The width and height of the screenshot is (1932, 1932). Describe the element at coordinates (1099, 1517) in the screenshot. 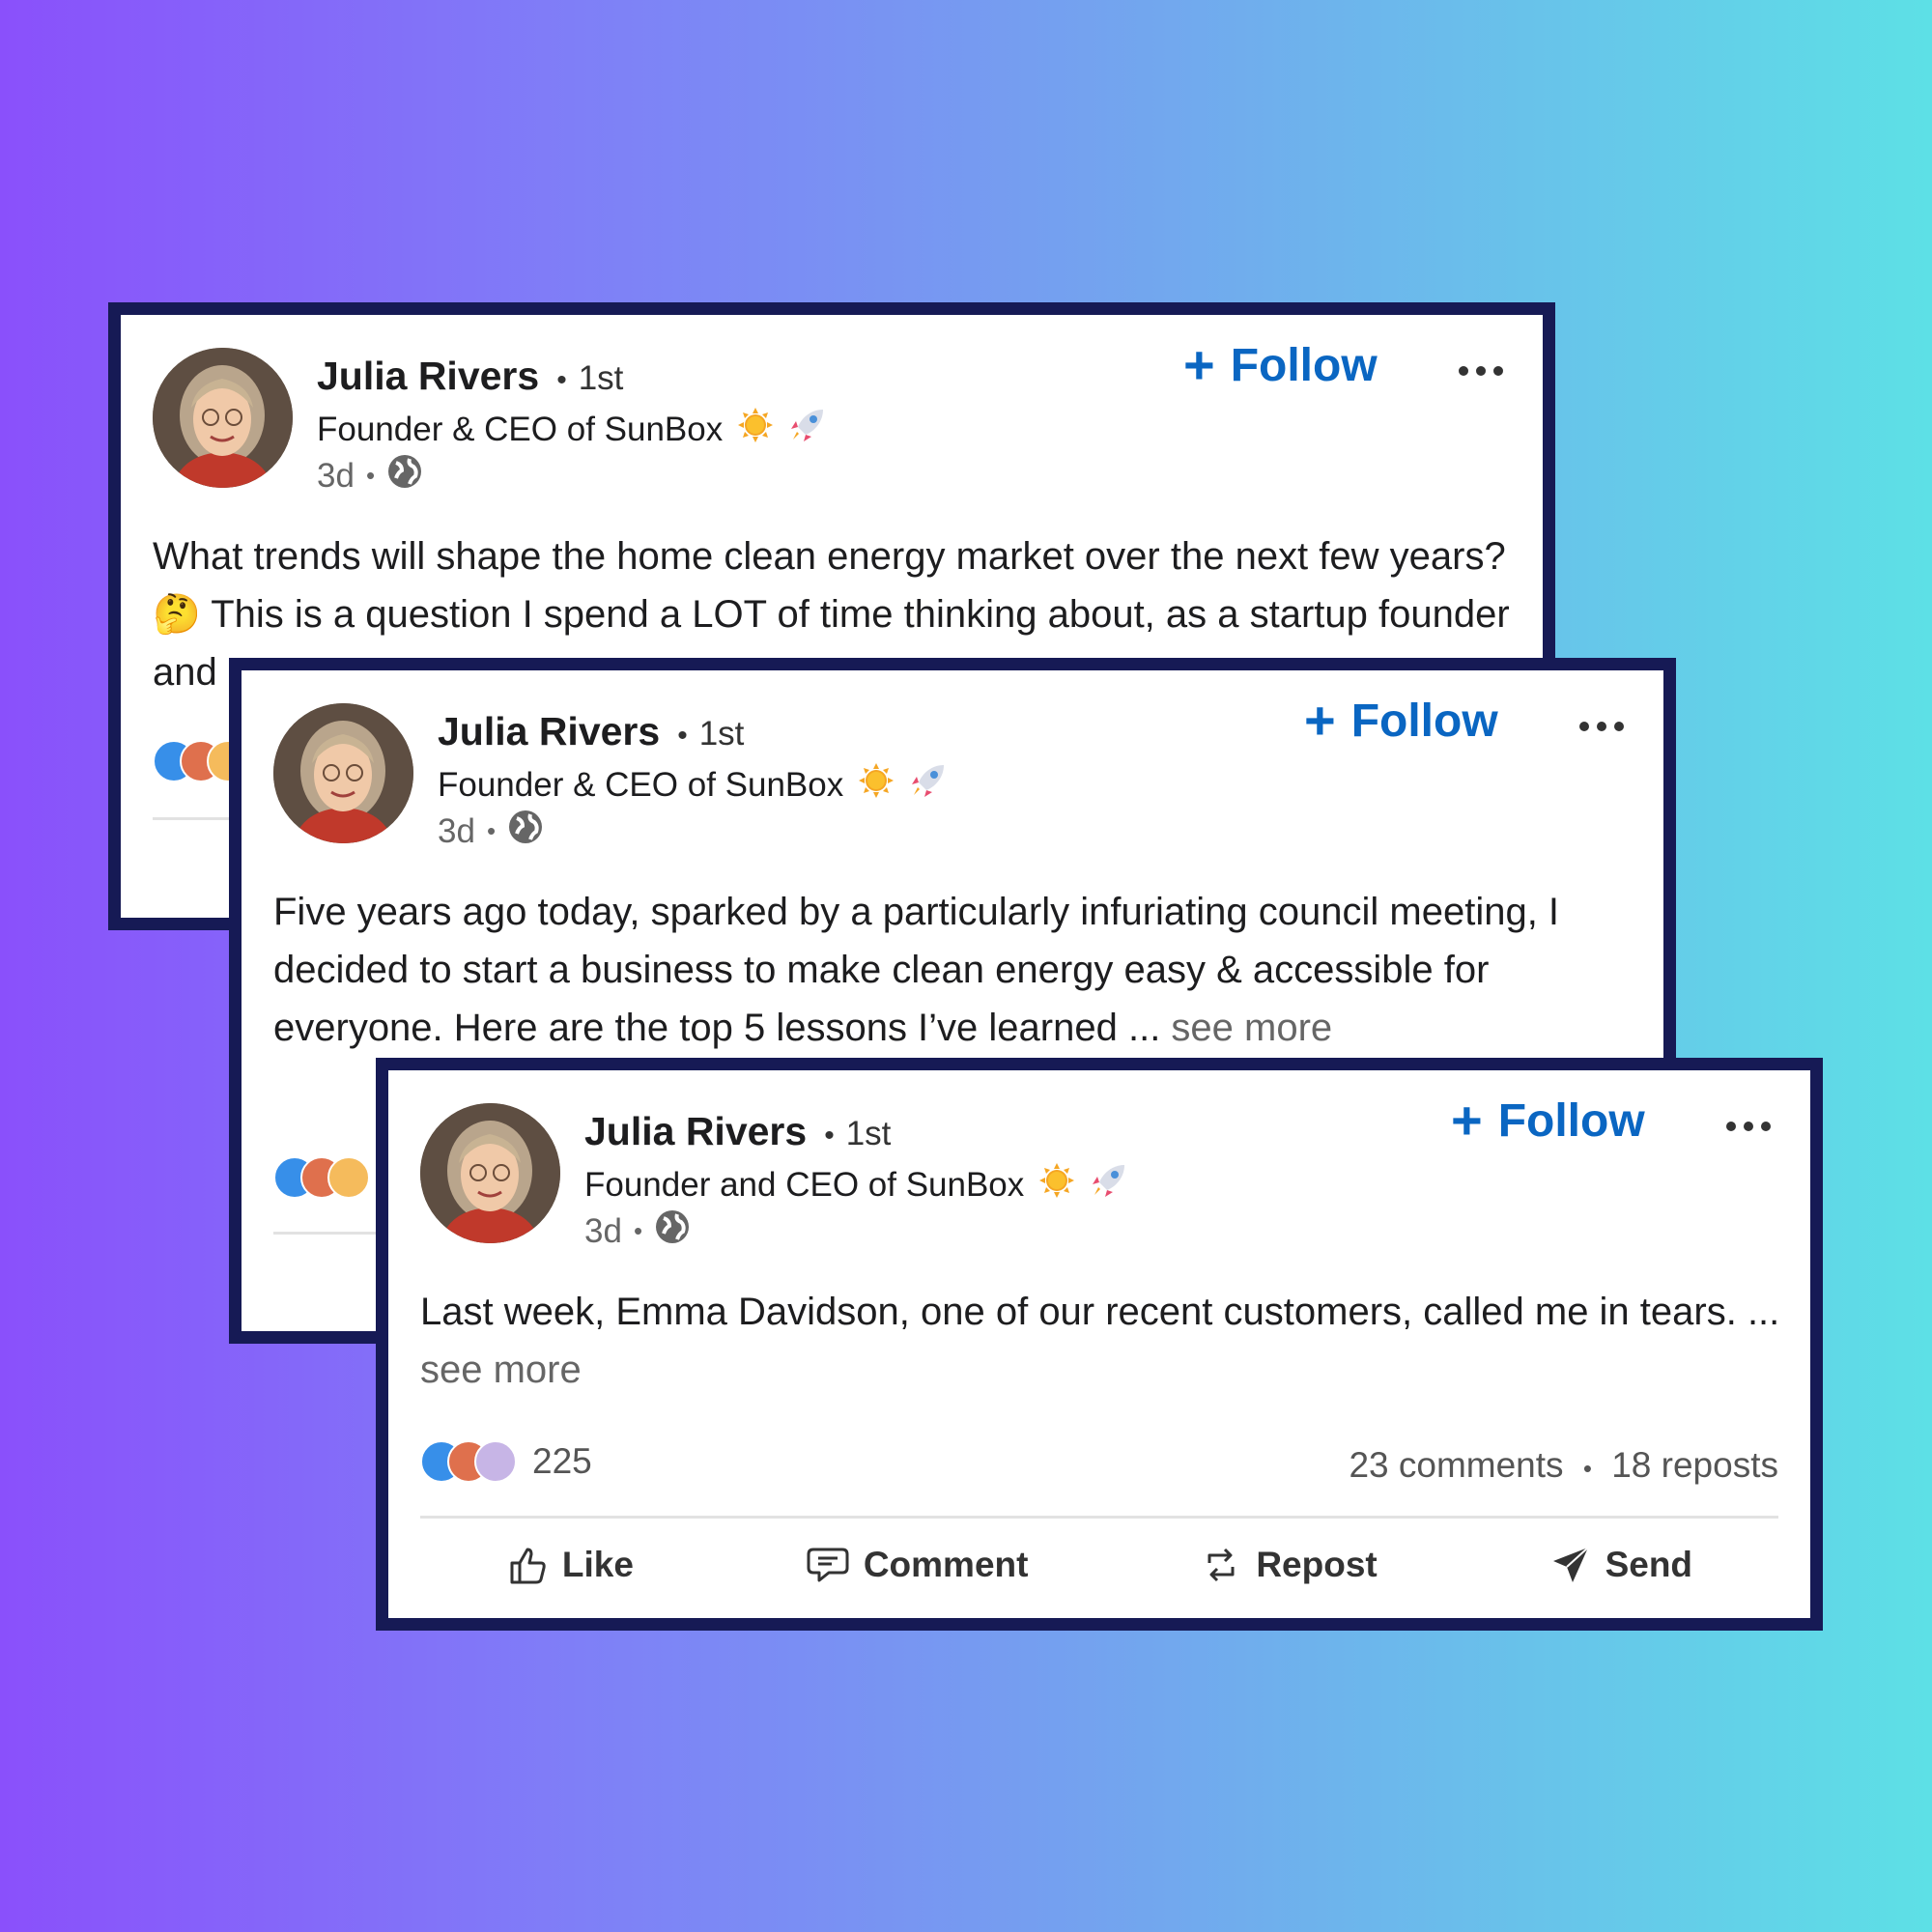

I see `divider` at that location.